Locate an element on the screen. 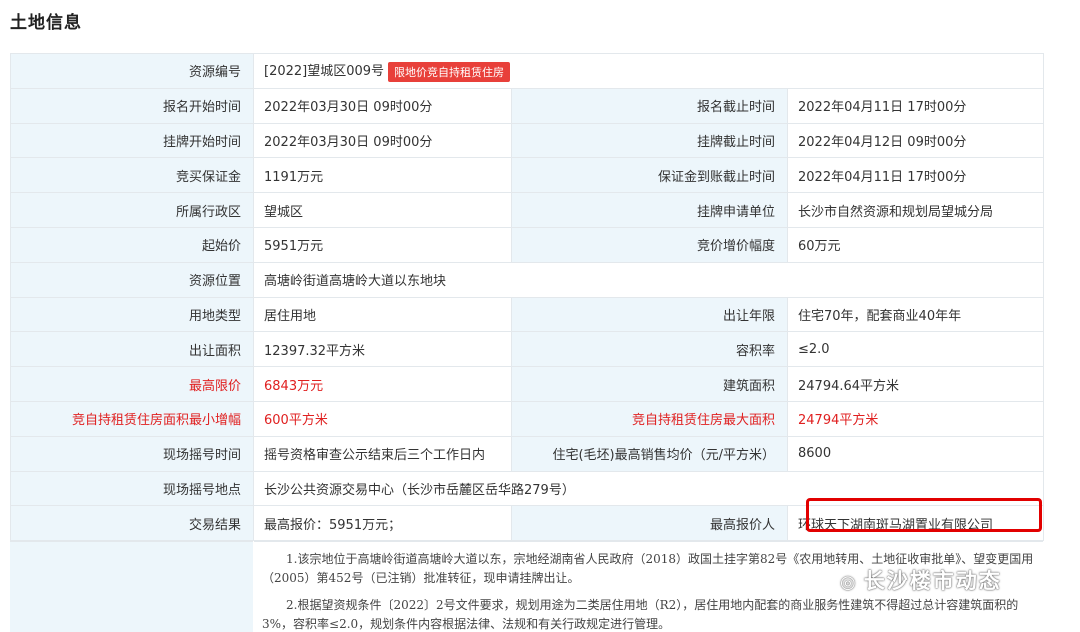 The image size is (1080, 632). watermark: ◎ 长沙楼市动态 is located at coordinates (921, 580).